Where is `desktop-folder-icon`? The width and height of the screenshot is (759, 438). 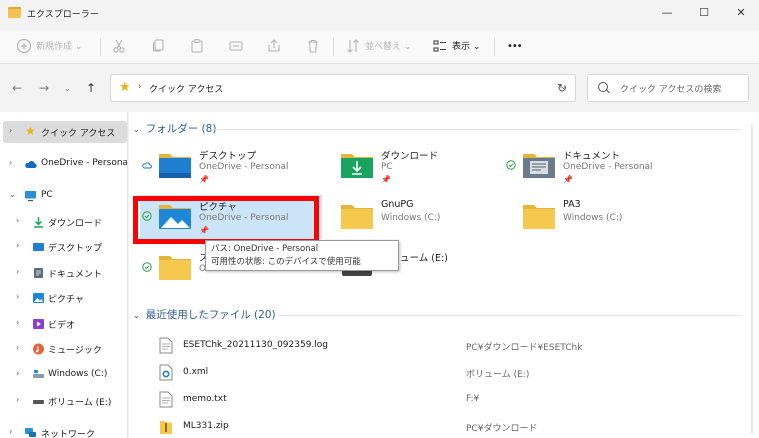
desktop-folder-icon is located at coordinates (175, 166).